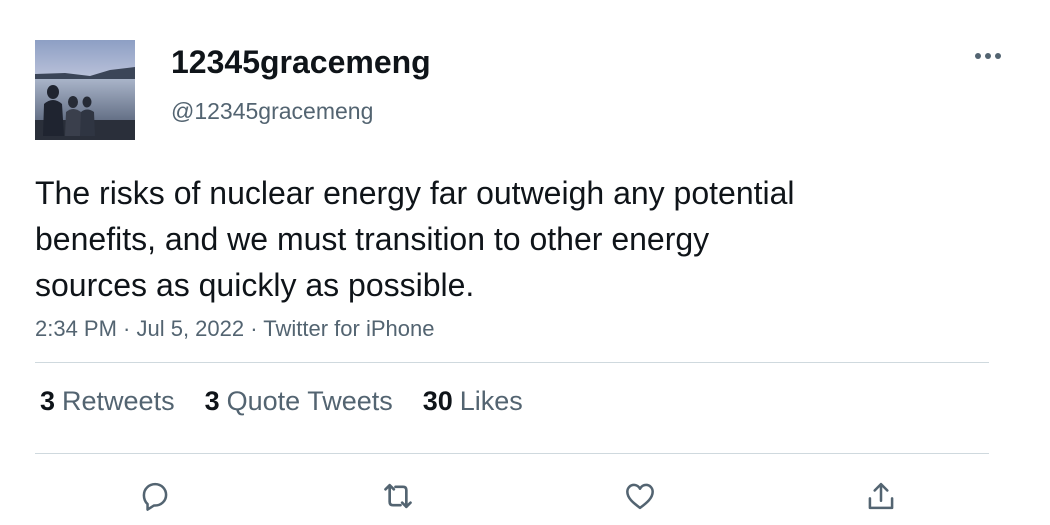 The width and height of the screenshot is (1050, 525). I want to click on avatar-photo, so click(85, 90).